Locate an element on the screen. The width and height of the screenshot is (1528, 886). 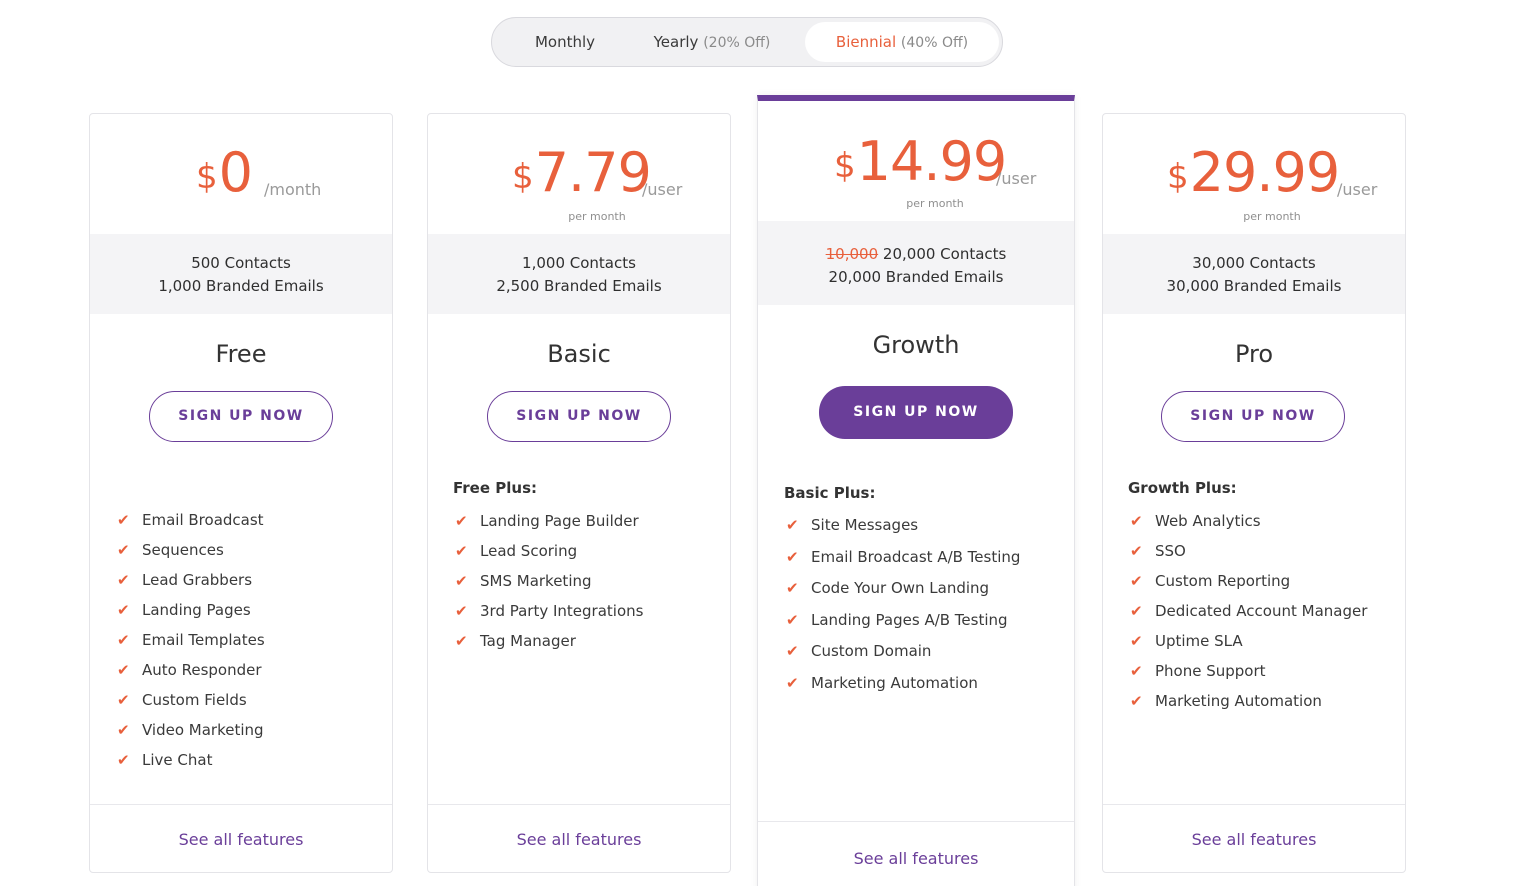
branded-emails-count: 1,000 Branded Emails is located at coordinates (241, 286).